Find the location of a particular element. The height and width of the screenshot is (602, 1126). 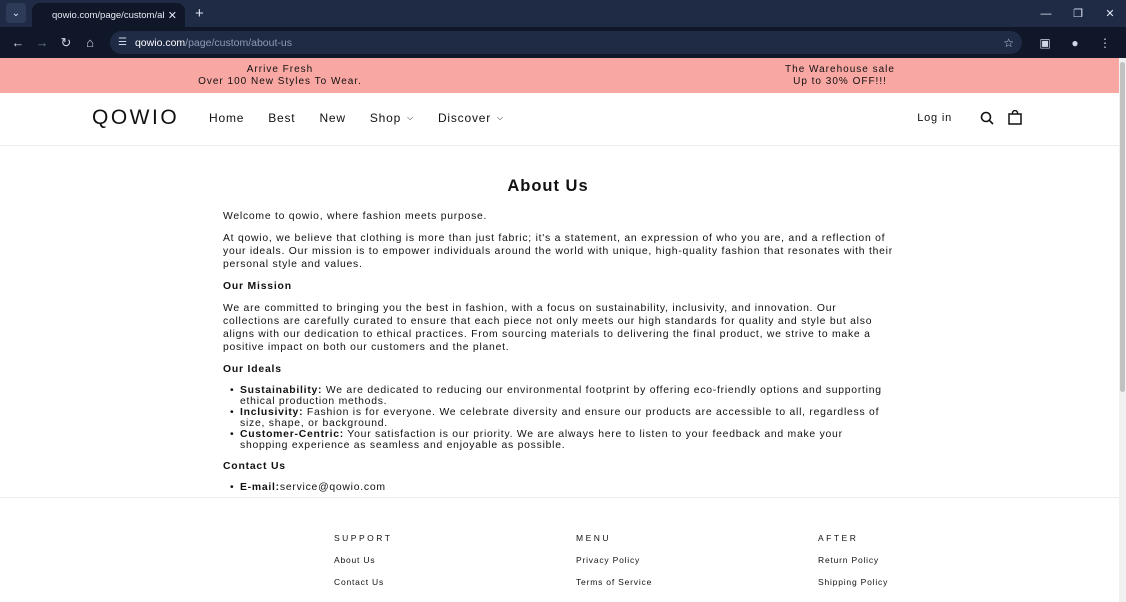

nav-discover: Discover ⌵ is located at coordinates (471, 118).